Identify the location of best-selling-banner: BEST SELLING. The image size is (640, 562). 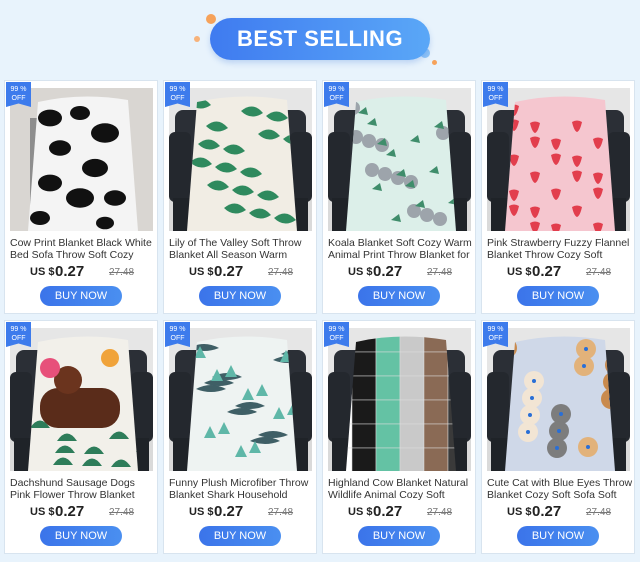
(320, 39).